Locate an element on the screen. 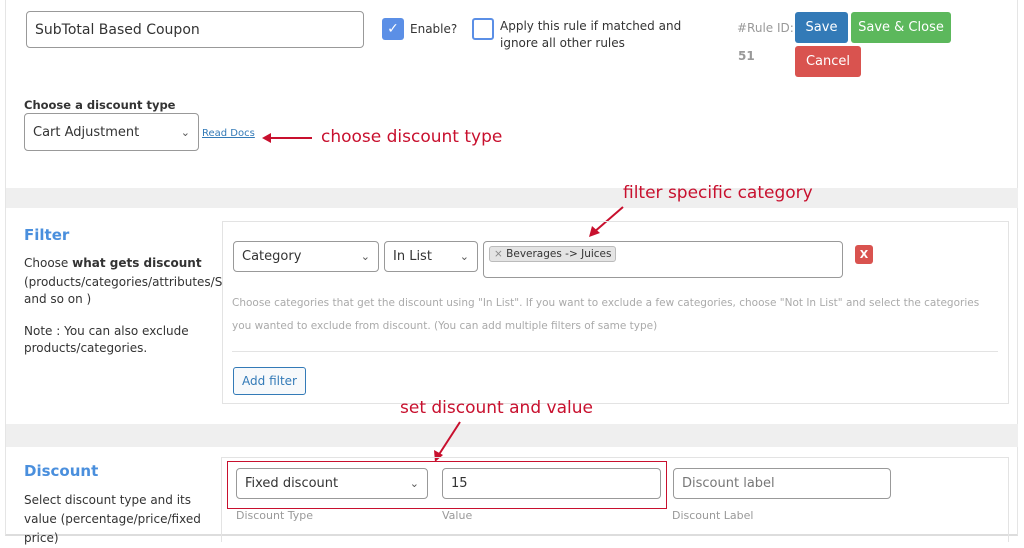 The height and width of the screenshot is (548, 1024). filter-type-value: Category is located at coordinates (272, 256).